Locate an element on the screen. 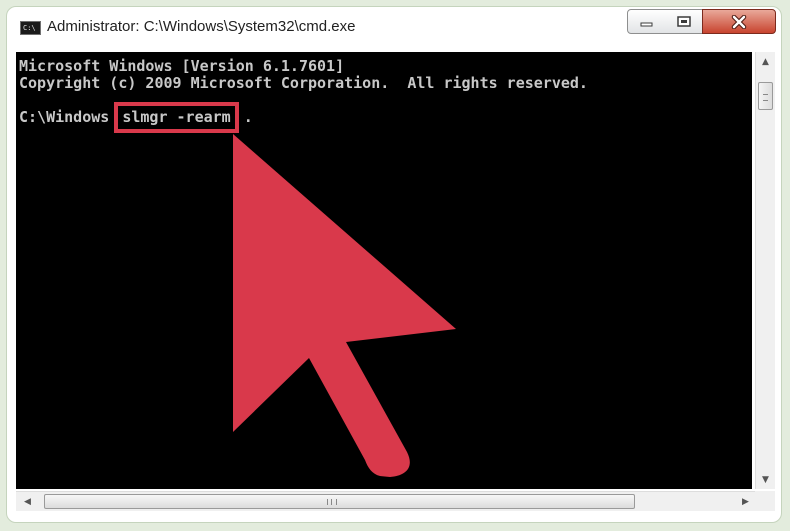  vertical-scroll-thumb is located at coordinates (765, 96).